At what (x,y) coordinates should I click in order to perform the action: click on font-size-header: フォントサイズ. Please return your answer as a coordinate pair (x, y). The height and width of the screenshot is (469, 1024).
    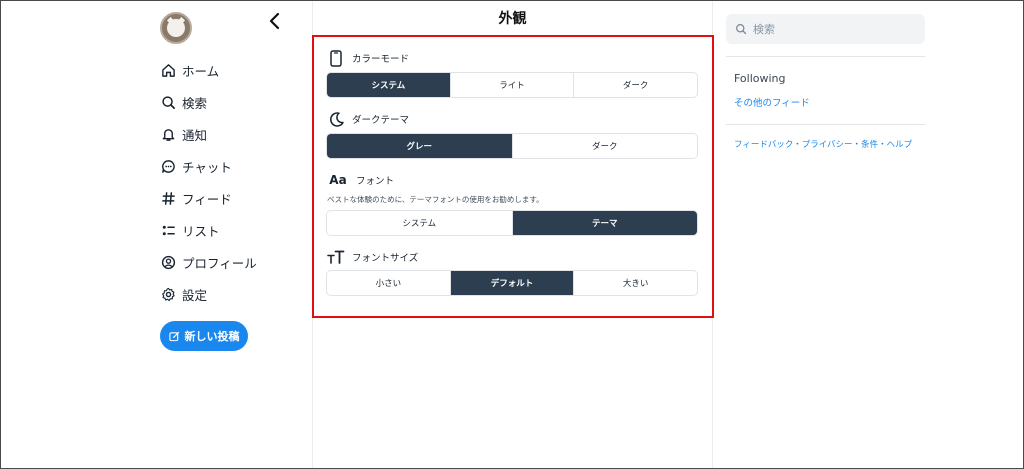
    Looking at the image, I should click on (372, 257).